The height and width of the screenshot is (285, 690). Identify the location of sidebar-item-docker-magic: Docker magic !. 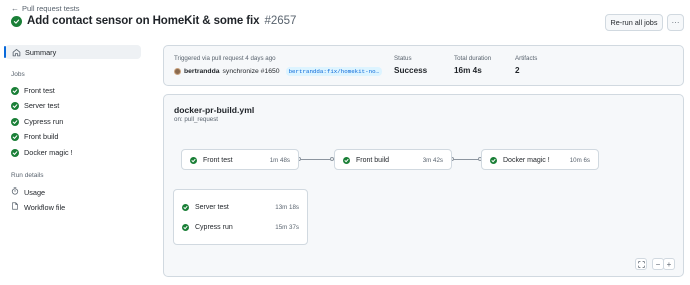
(42, 152).